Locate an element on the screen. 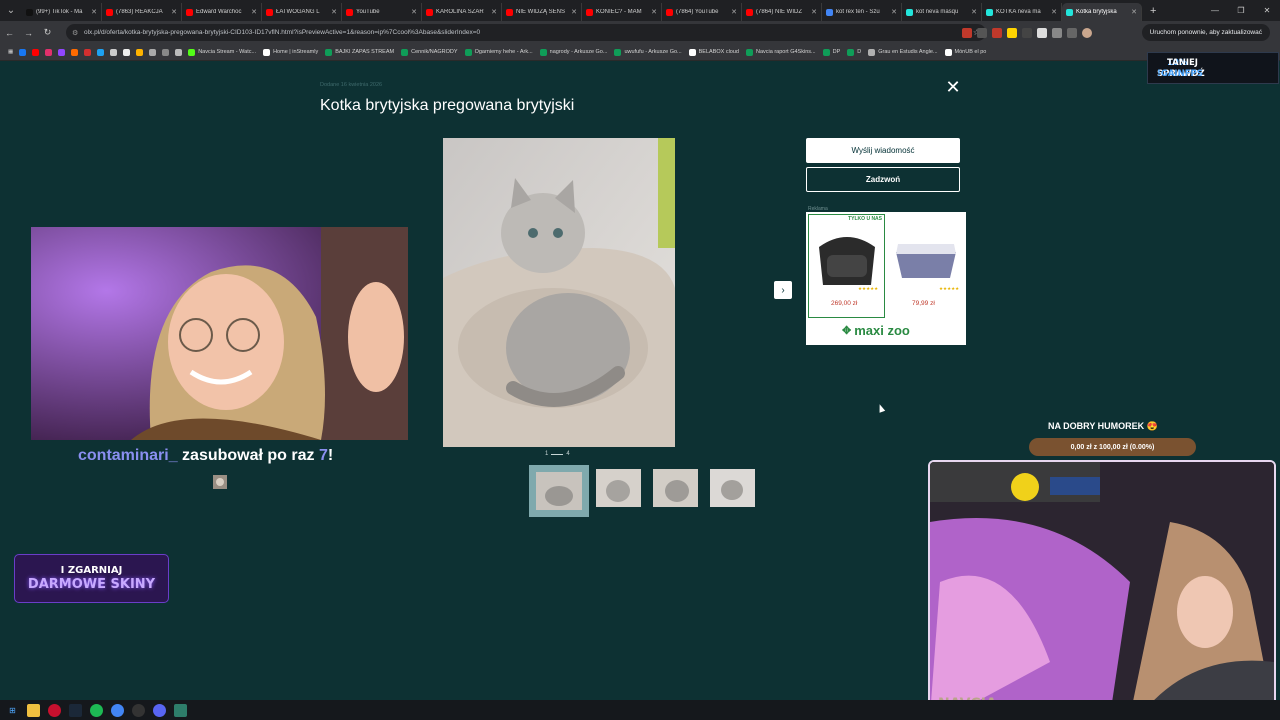 The width and height of the screenshot is (1280, 720). profile-avatar-icon is located at coordinates (1087, 32).